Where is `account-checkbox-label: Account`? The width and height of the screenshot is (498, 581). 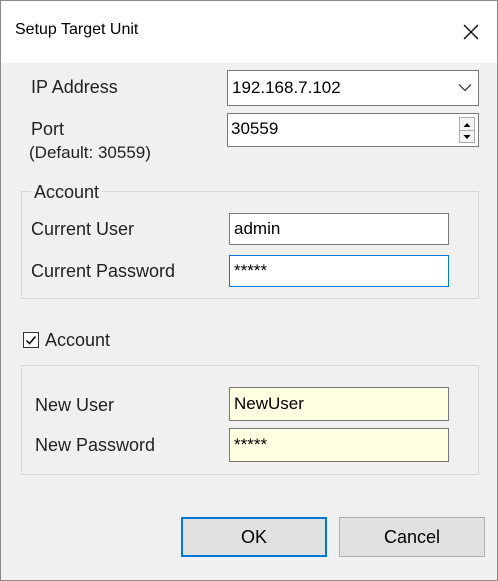
account-checkbox-label: Account is located at coordinates (77, 340).